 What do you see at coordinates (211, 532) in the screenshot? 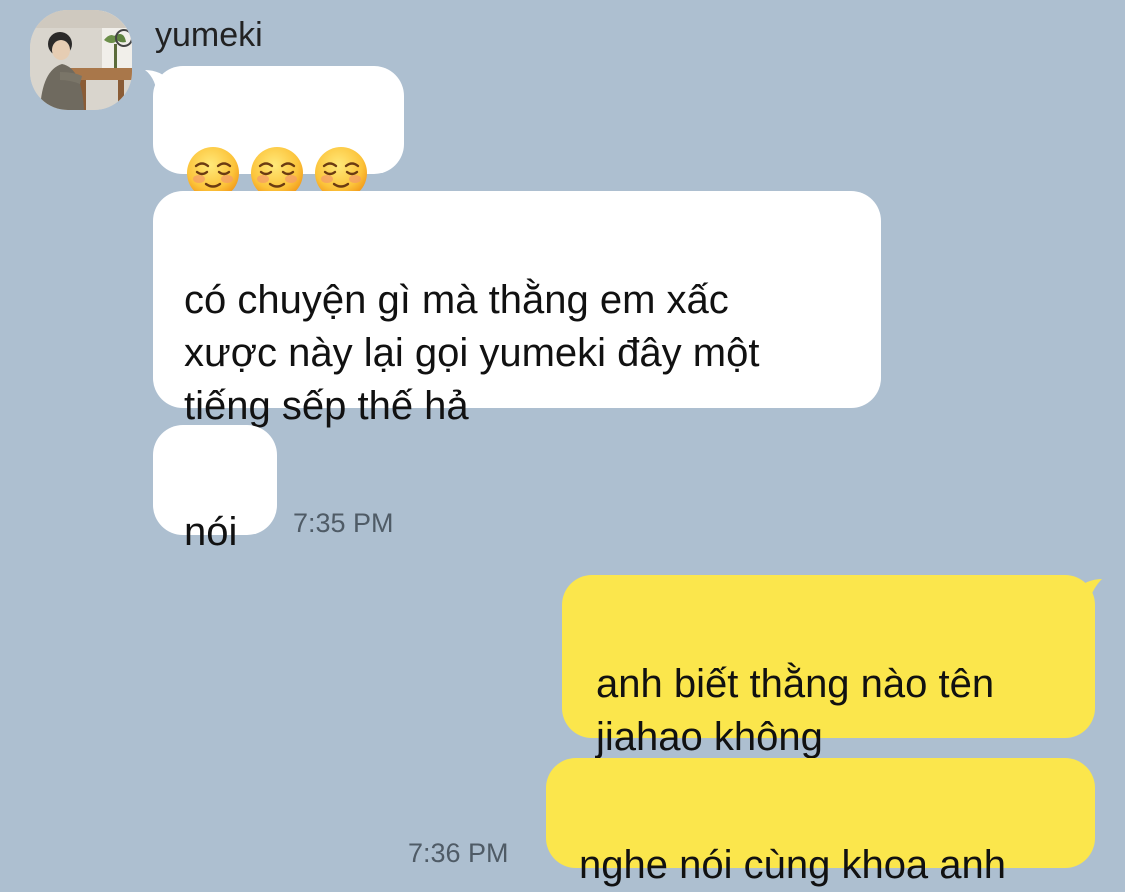
I see `incoming-message-text: nói` at bounding box center [211, 532].